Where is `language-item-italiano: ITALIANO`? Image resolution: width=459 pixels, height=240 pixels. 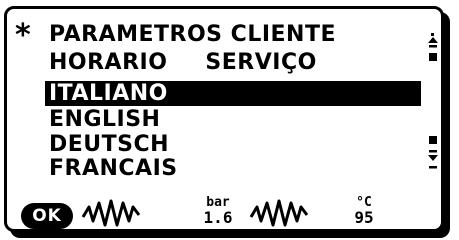 language-item-italiano: ITALIANO is located at coordinates (233, 93).